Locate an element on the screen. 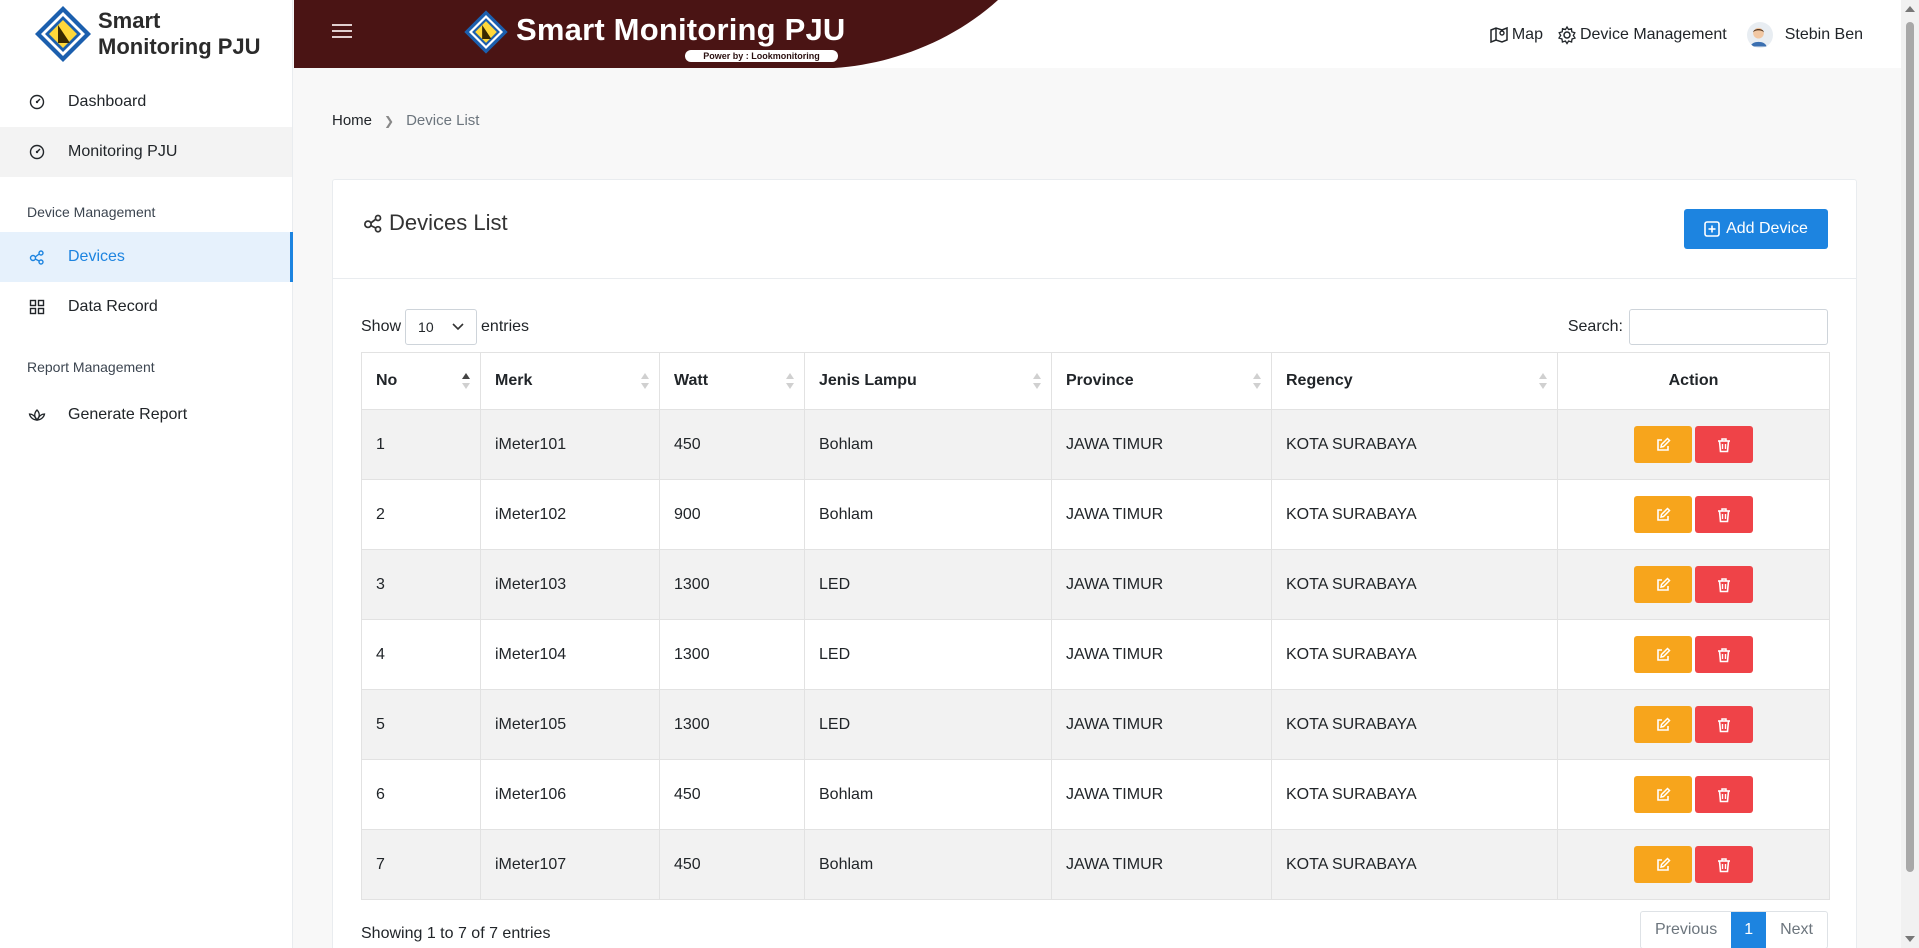  gauge-icon is located at coordinates (37, 152).